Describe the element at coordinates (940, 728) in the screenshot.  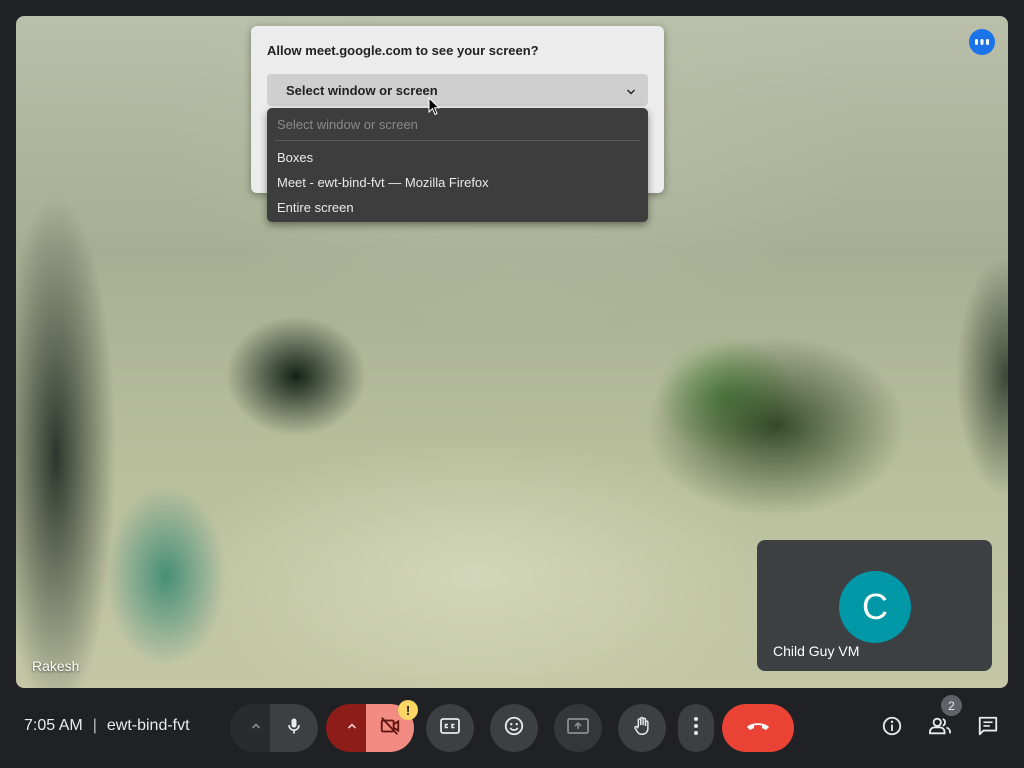
I see `people-icon` at that location.